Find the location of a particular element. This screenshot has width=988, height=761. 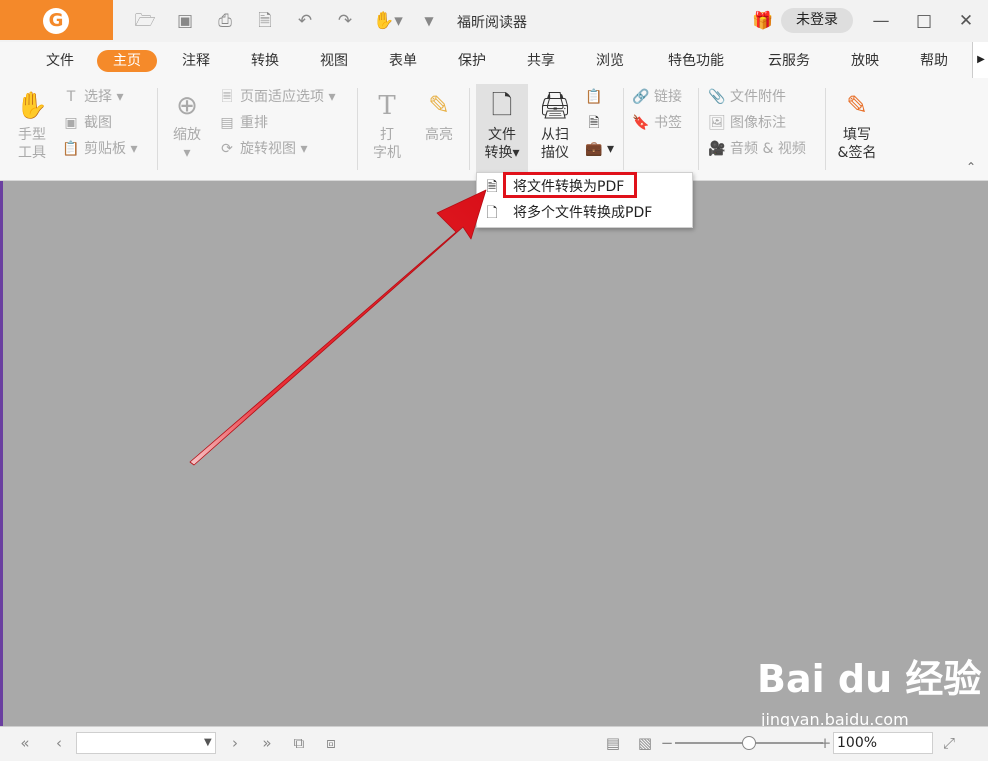

clipboard-label: 剪贴板 is located at coordinates (105, 149).